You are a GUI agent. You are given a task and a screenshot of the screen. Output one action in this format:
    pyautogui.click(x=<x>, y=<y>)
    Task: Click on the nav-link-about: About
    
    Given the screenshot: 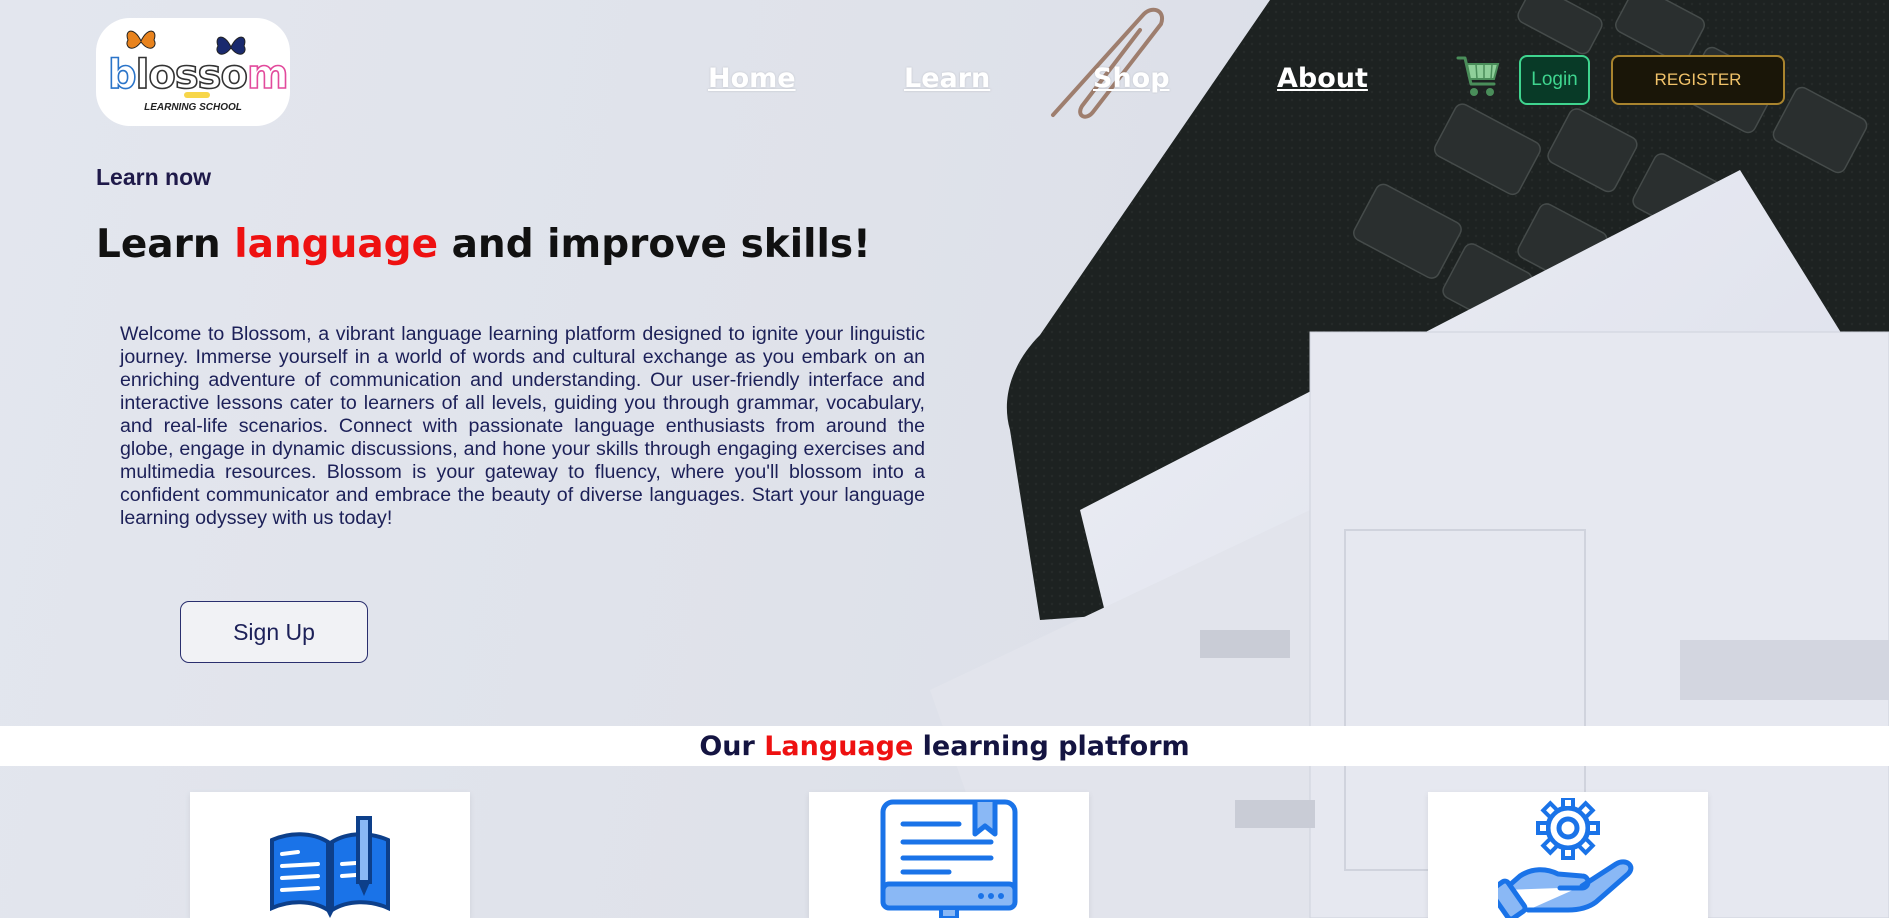 What is the action you would take?
    pyautogui.click(x=1322, y=78)
    